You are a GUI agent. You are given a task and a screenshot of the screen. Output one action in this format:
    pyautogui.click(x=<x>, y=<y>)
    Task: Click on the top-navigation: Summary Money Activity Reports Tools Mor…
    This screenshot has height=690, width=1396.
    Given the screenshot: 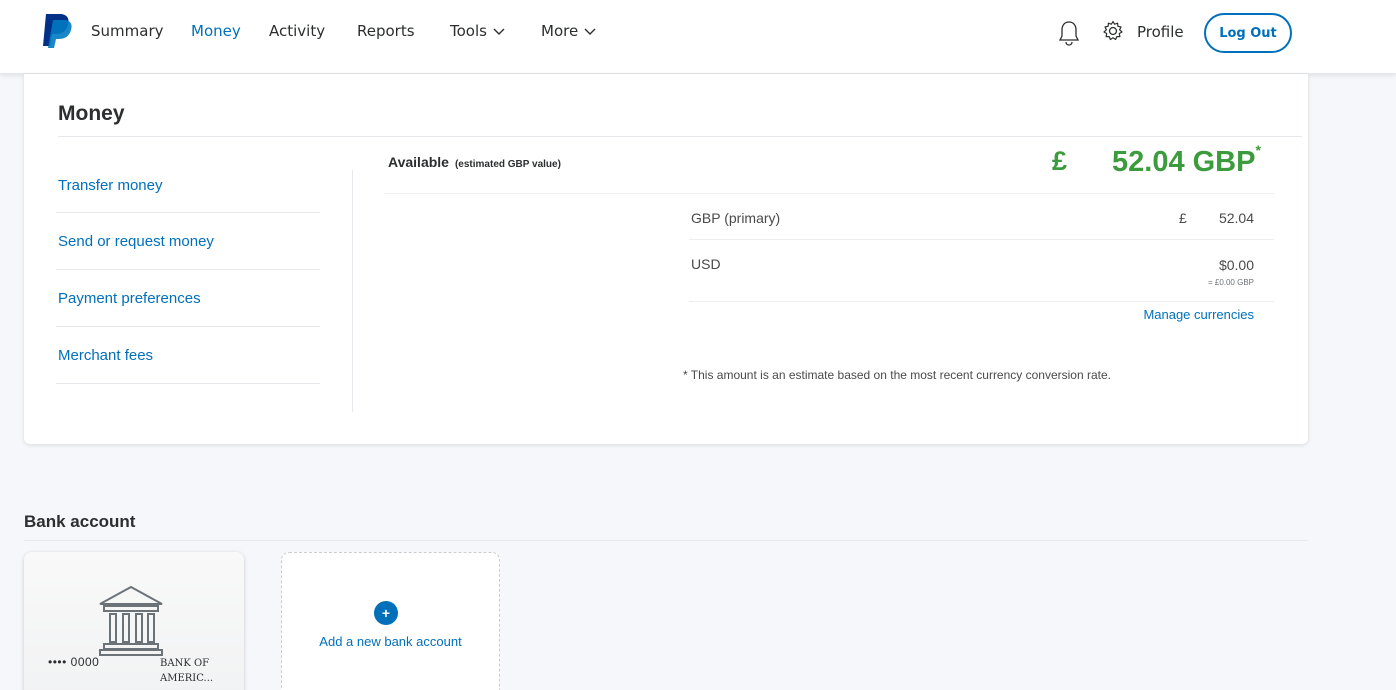 What is the action you would take?
    pyautogui.click(x=698, y=37)
    